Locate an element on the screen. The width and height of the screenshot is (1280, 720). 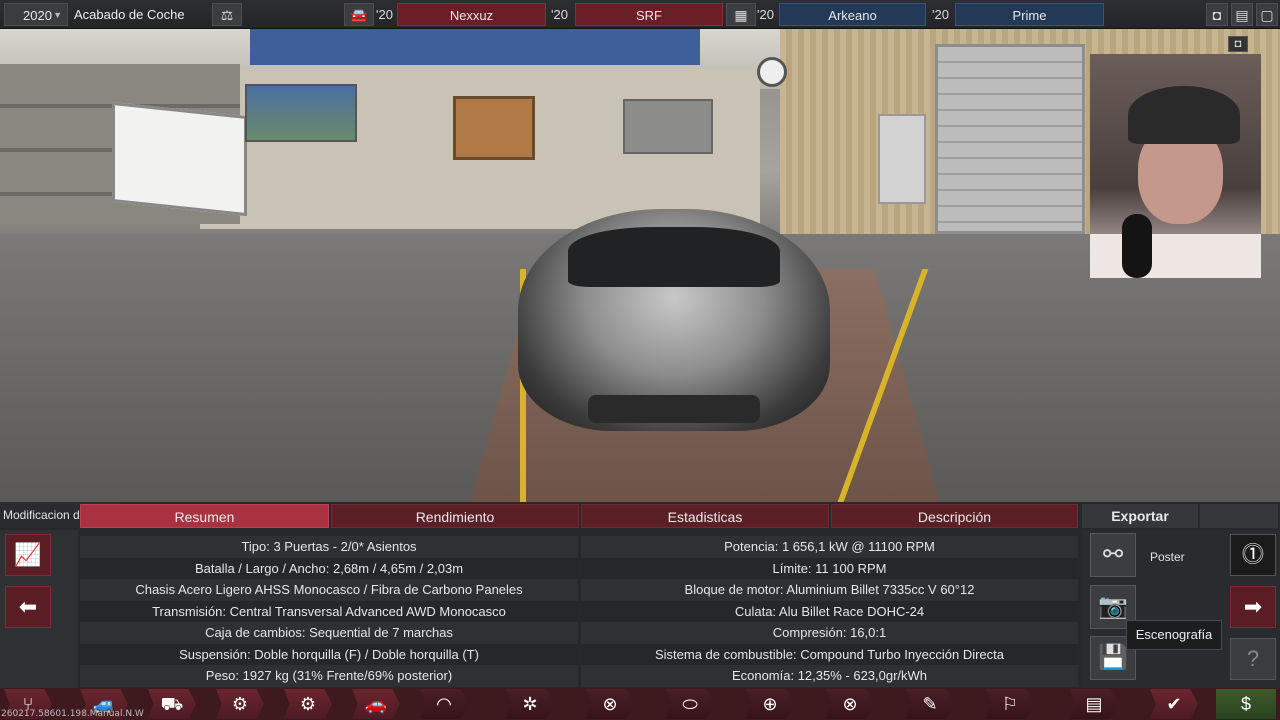
year-value: 2020 is located at coordinates (37, 15).